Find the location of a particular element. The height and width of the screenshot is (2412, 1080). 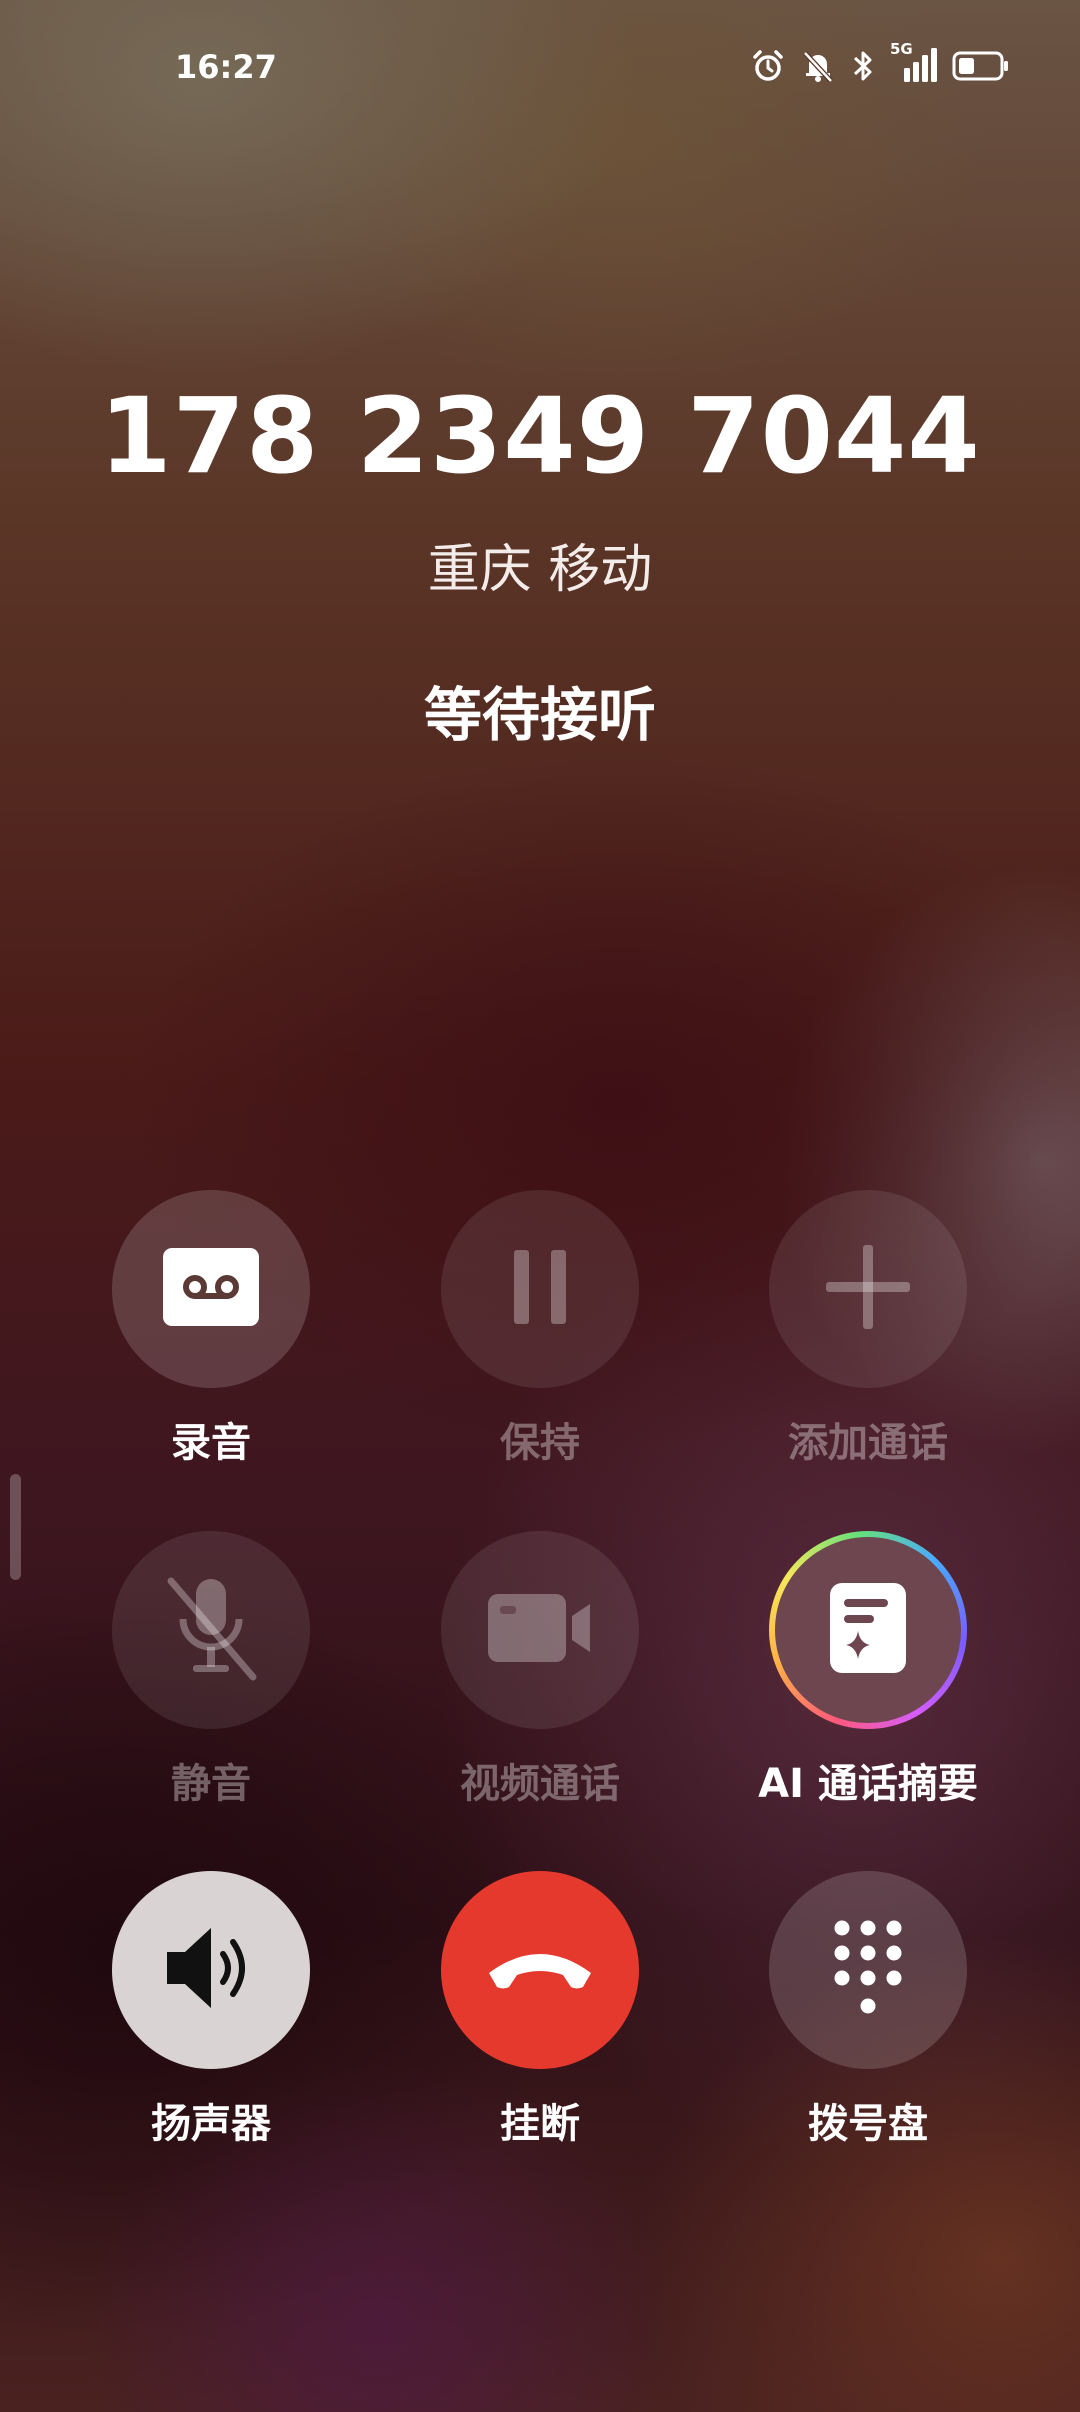

side-edge-handle is located at coordinates (15, 1527).